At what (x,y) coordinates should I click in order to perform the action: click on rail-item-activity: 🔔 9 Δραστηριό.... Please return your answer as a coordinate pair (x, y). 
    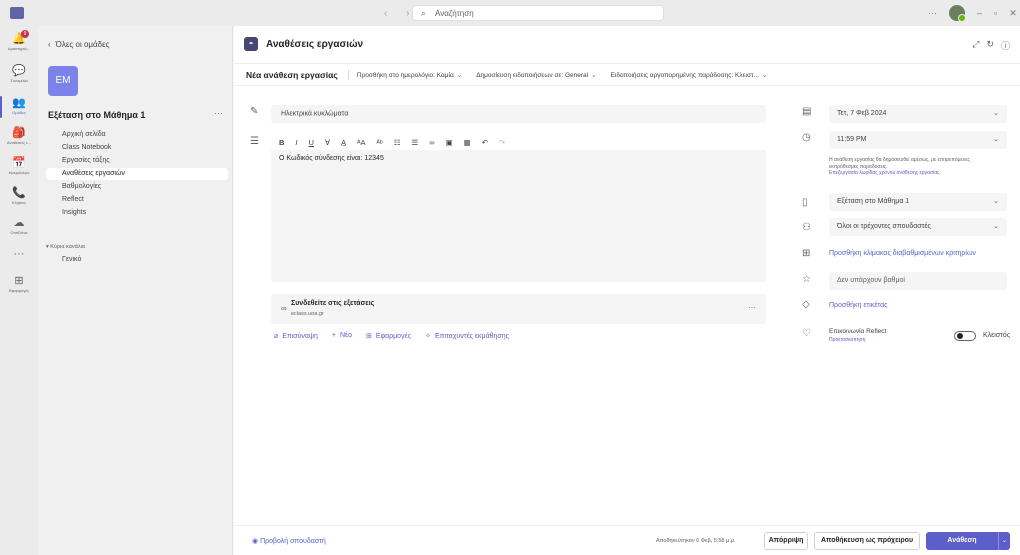
    Looking at the image, I should click on (19, 40).